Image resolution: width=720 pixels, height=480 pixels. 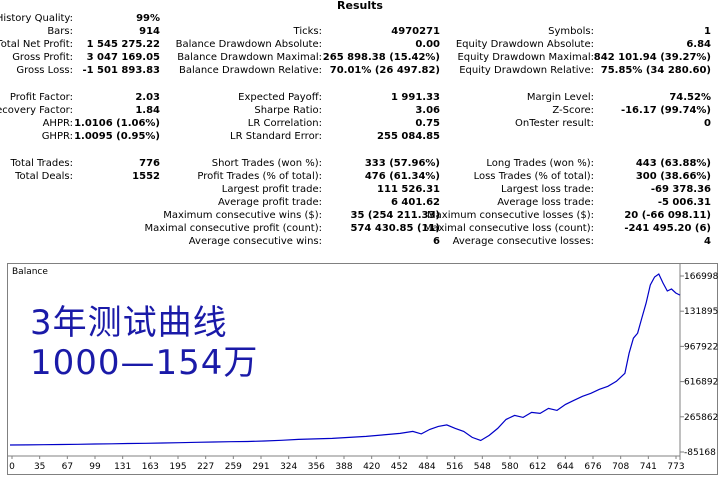 I want to click on y-tick-label: -85168, so click(x=700, y=453).